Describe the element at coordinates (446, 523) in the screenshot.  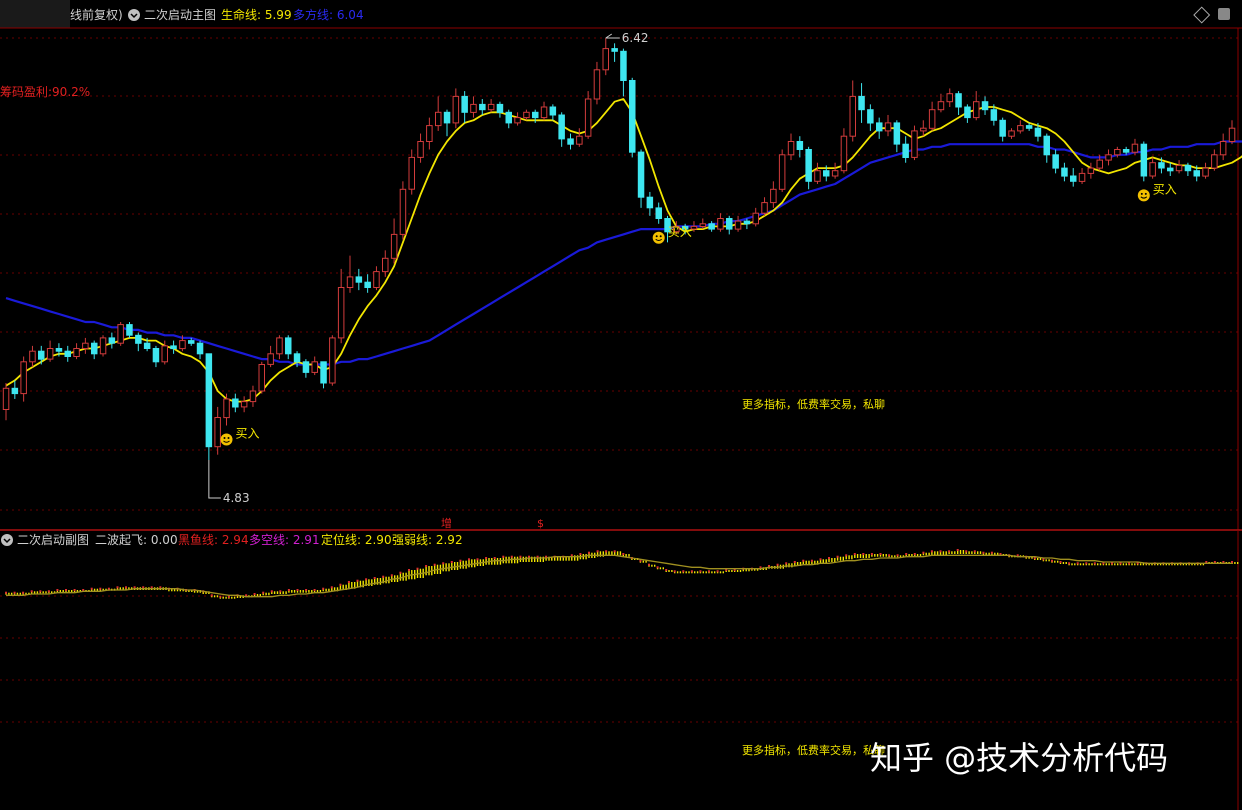
I see `marker-zeng: 增` at that location.